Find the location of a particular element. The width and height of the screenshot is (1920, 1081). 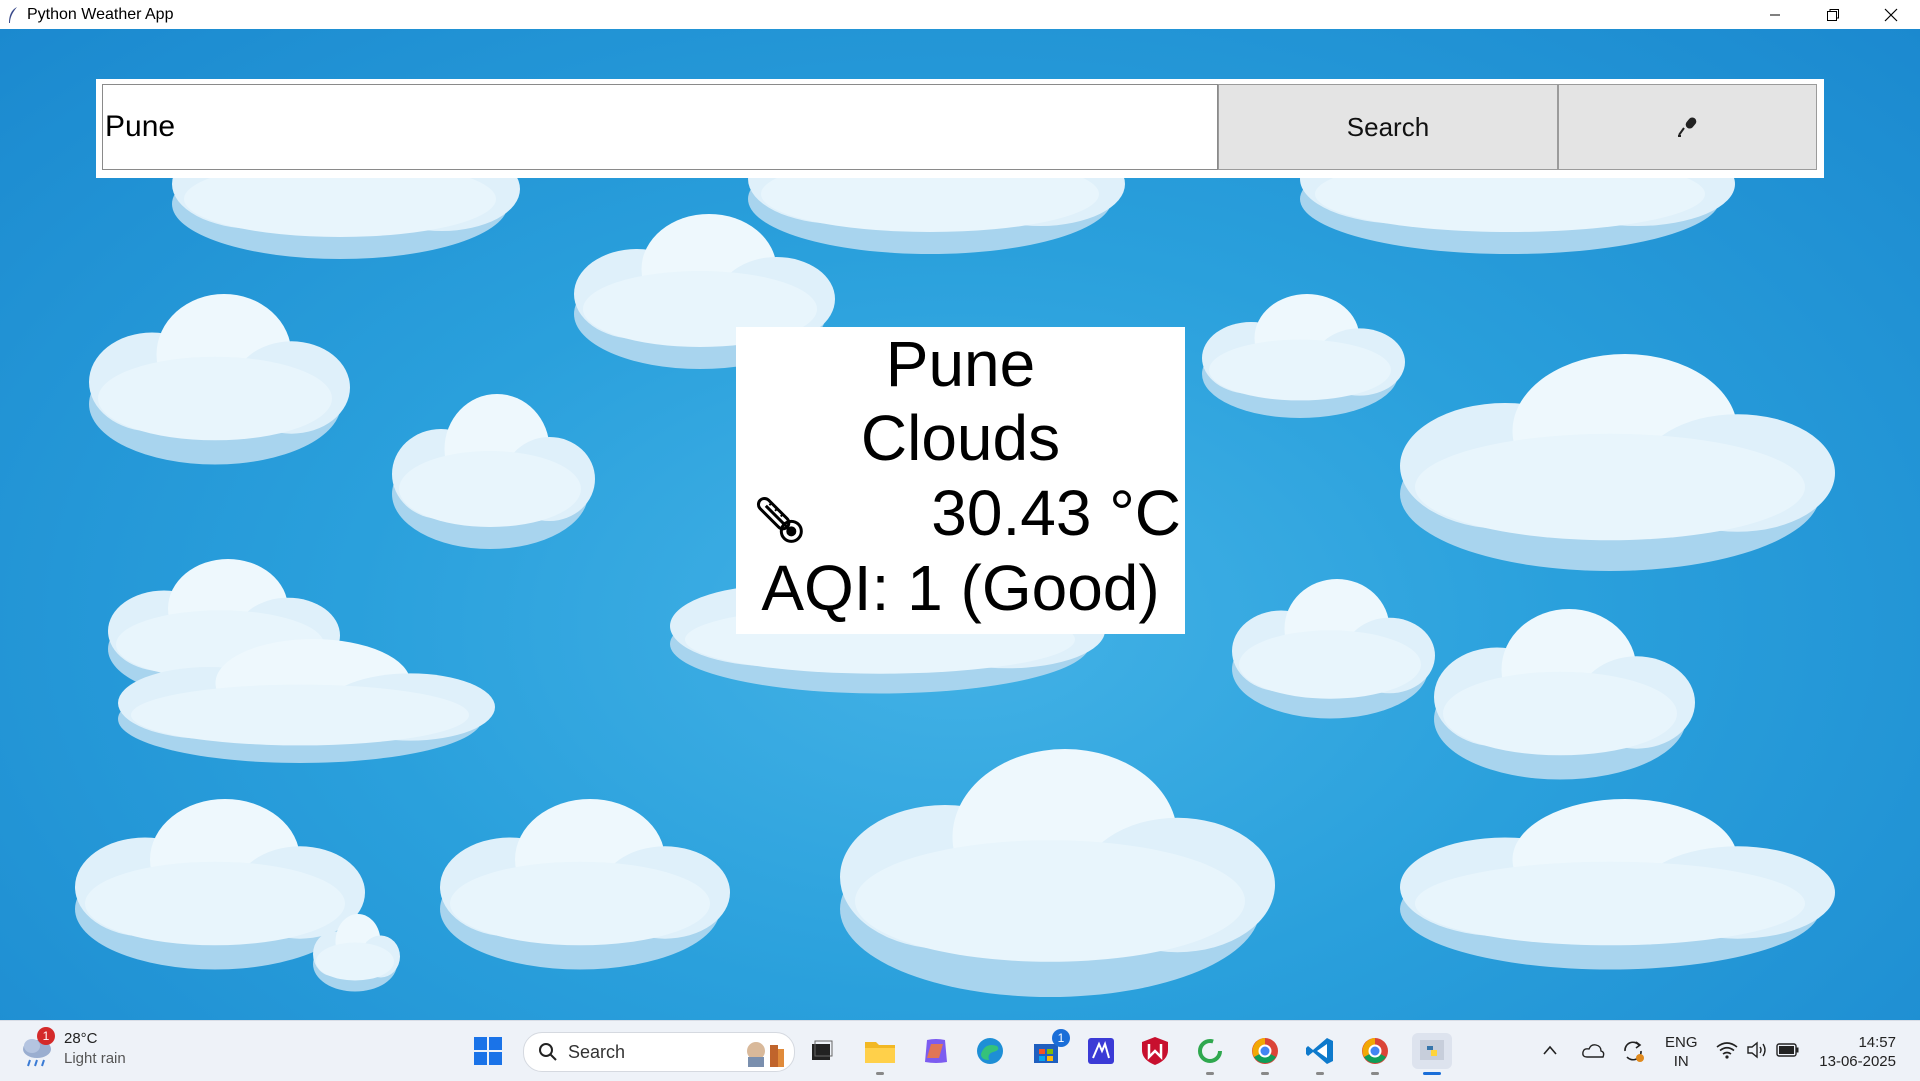

chrome-second-button is located at coordinates (1375, 1054).